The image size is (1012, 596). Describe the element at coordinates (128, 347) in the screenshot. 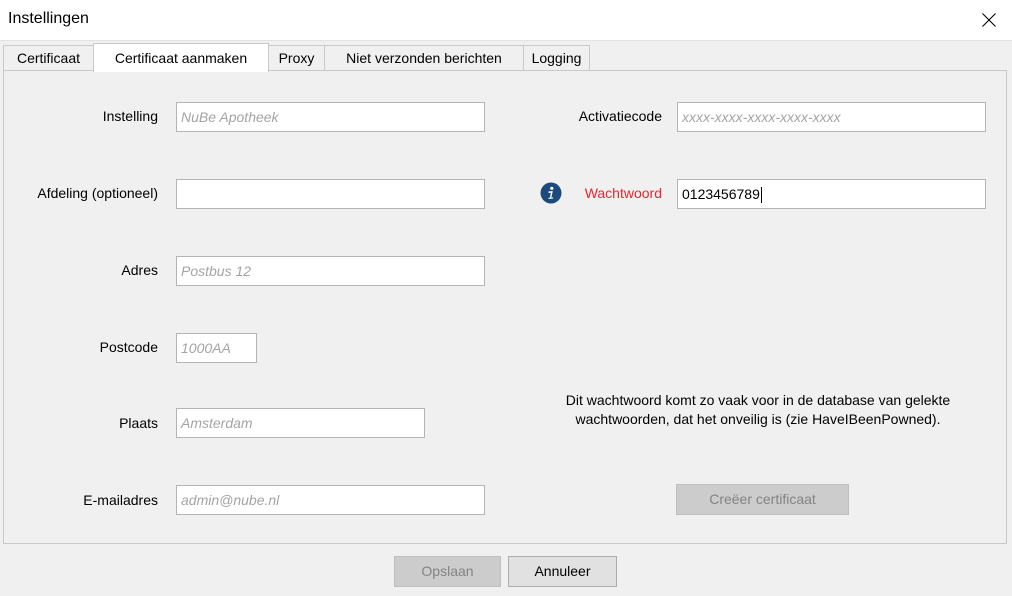

I see `postcode-label: Postcode` at that location.